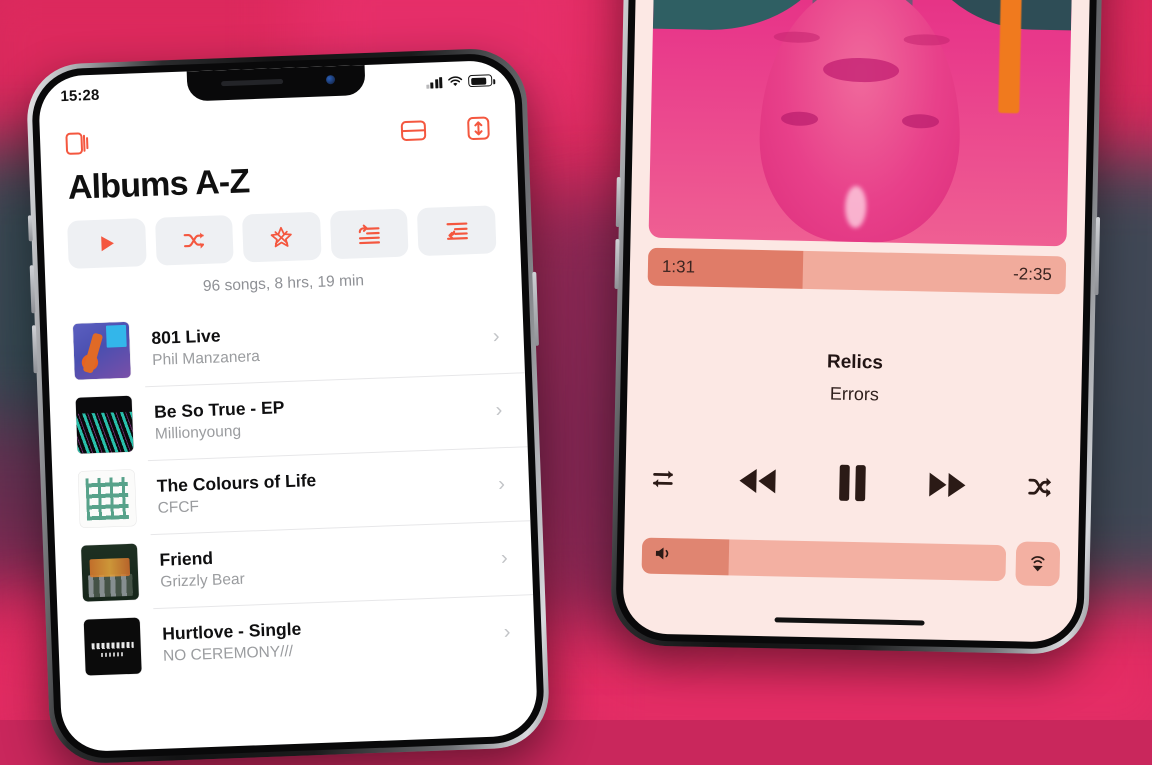 The width and height of the screenshot is (1152, 765). I want to click on volume-slider, so click(824, 559).